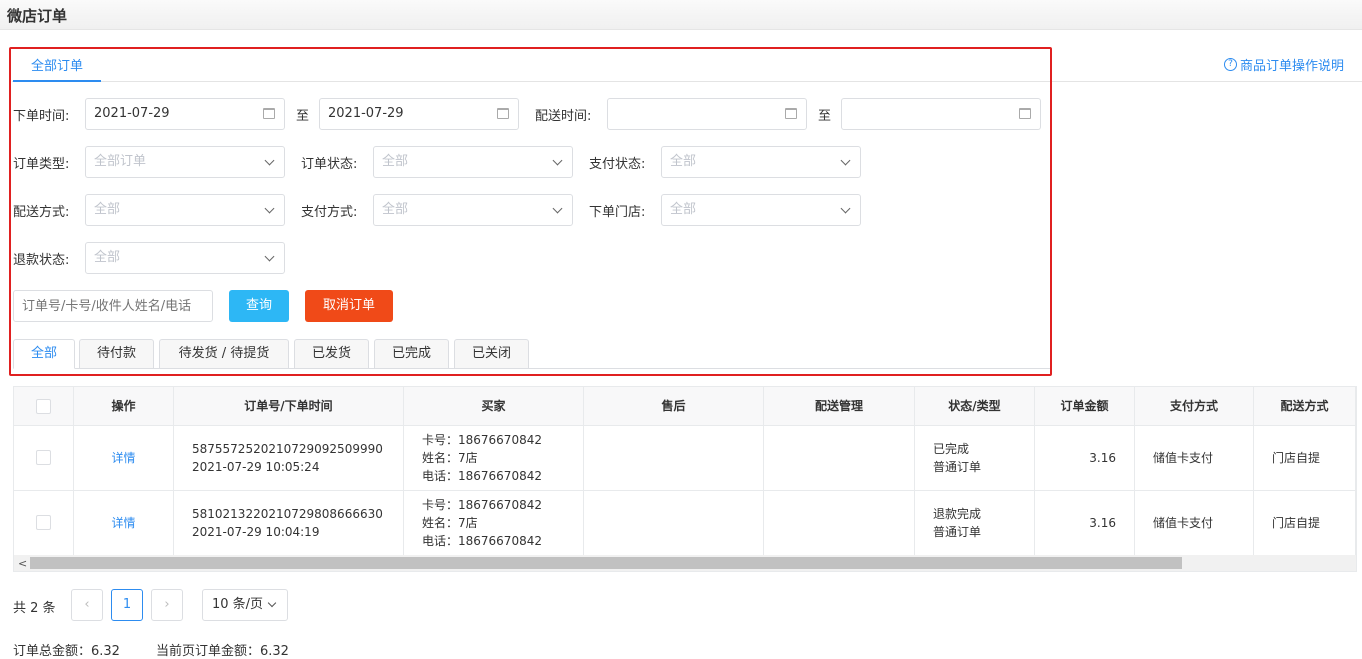  I want to click on order-status: 已完成, so click(951, 449).